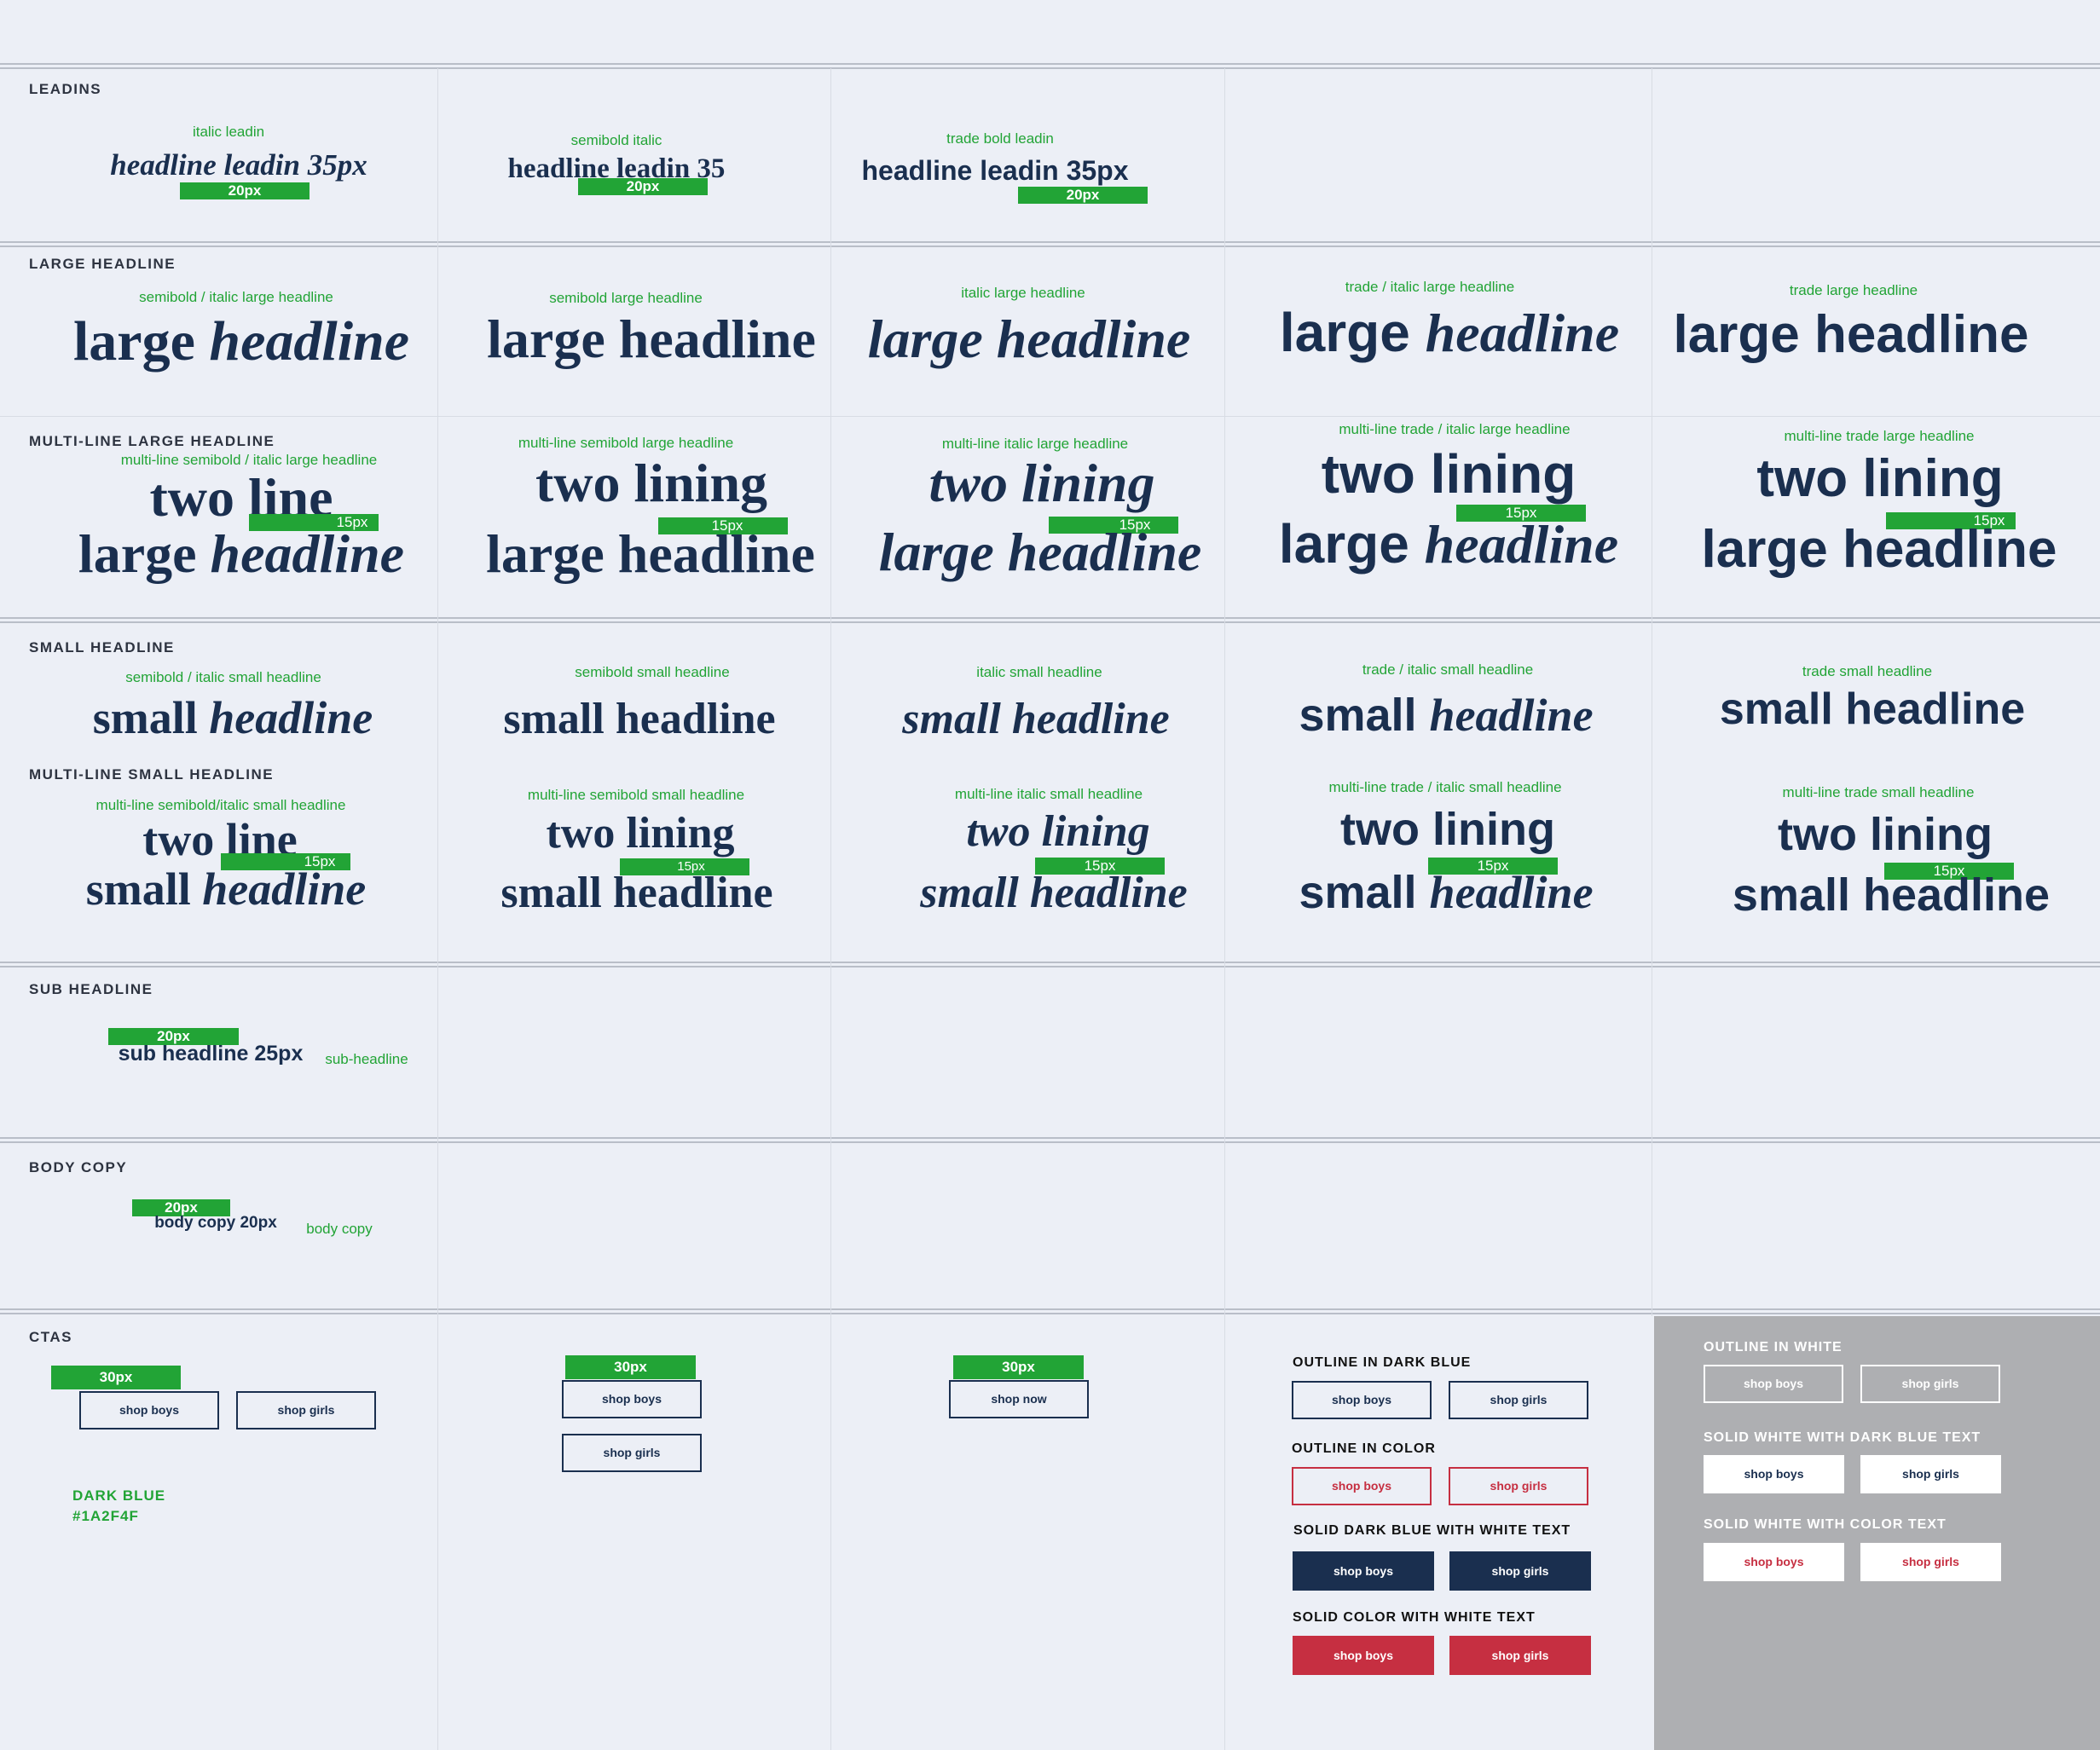 The width and height of the screenshot is (2100, 1750). I want to click on section-title-multi-line-small: MULTI-LINE SMALL HEADLINE, so click(152, 774).